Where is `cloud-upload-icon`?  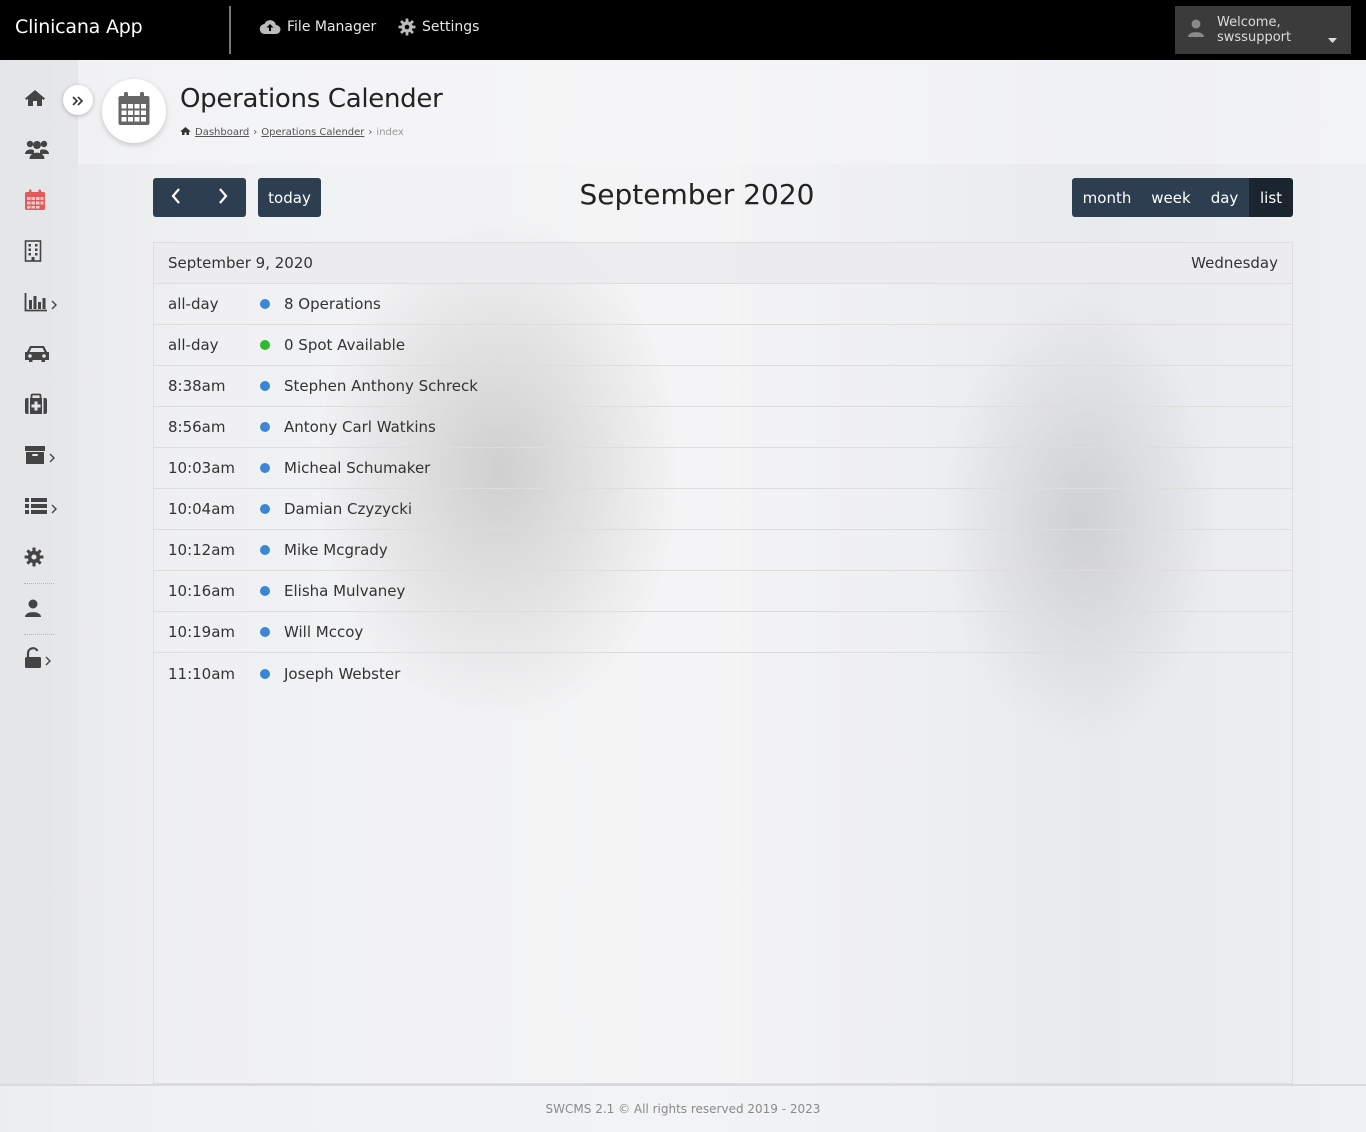 cloud-upload-icon is located at coordinates (270, 27).